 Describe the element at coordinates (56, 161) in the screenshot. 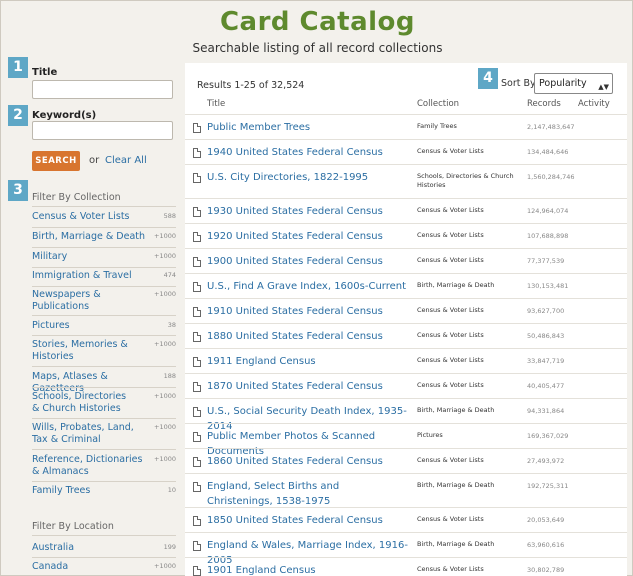

I see `search-button: SEARCH` at that location.